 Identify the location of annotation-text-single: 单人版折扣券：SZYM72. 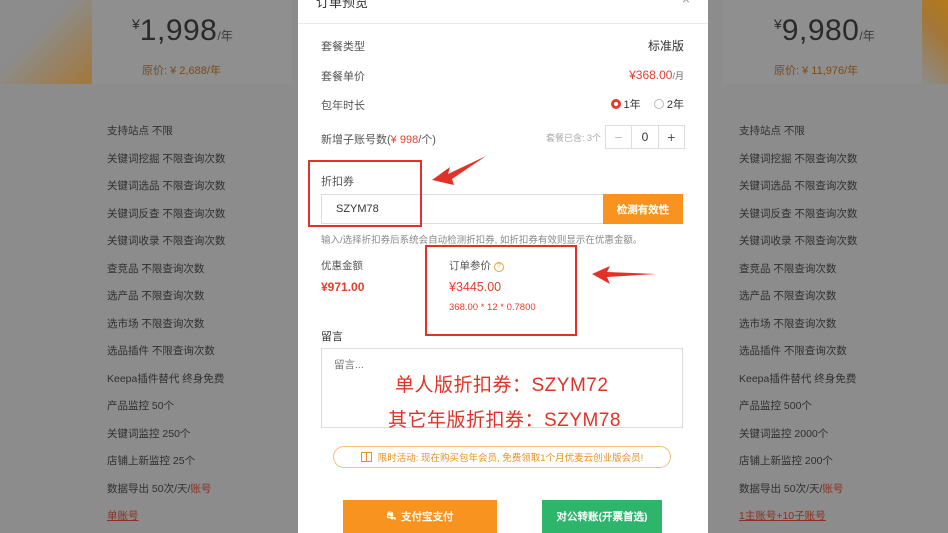
(502, 385).